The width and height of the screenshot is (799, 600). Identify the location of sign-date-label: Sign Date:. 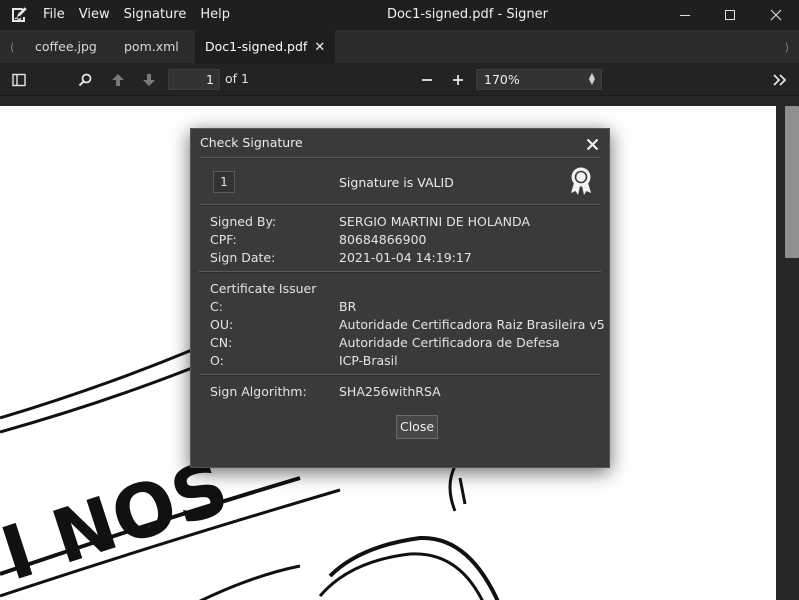
(243, 257).